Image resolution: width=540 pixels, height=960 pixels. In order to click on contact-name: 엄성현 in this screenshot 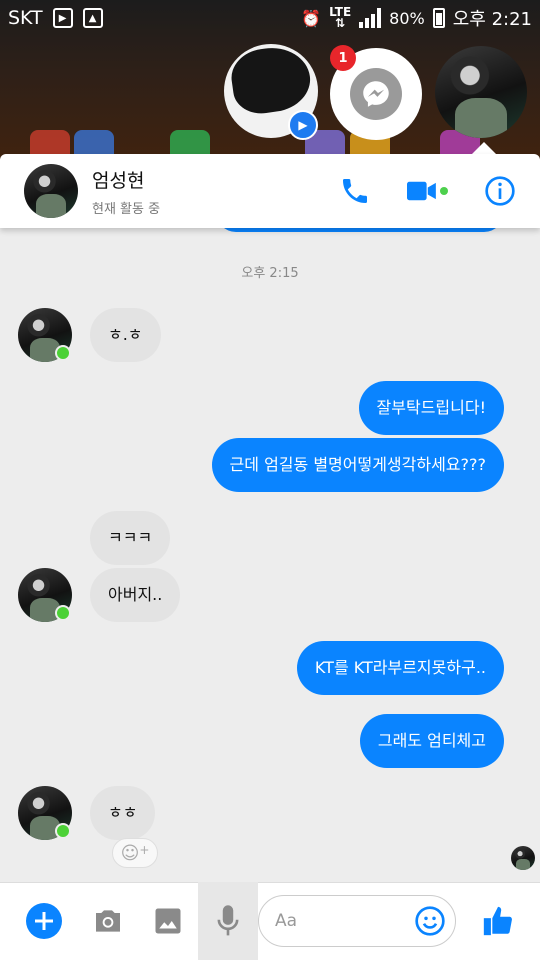, I will do `click(126, 179)`.